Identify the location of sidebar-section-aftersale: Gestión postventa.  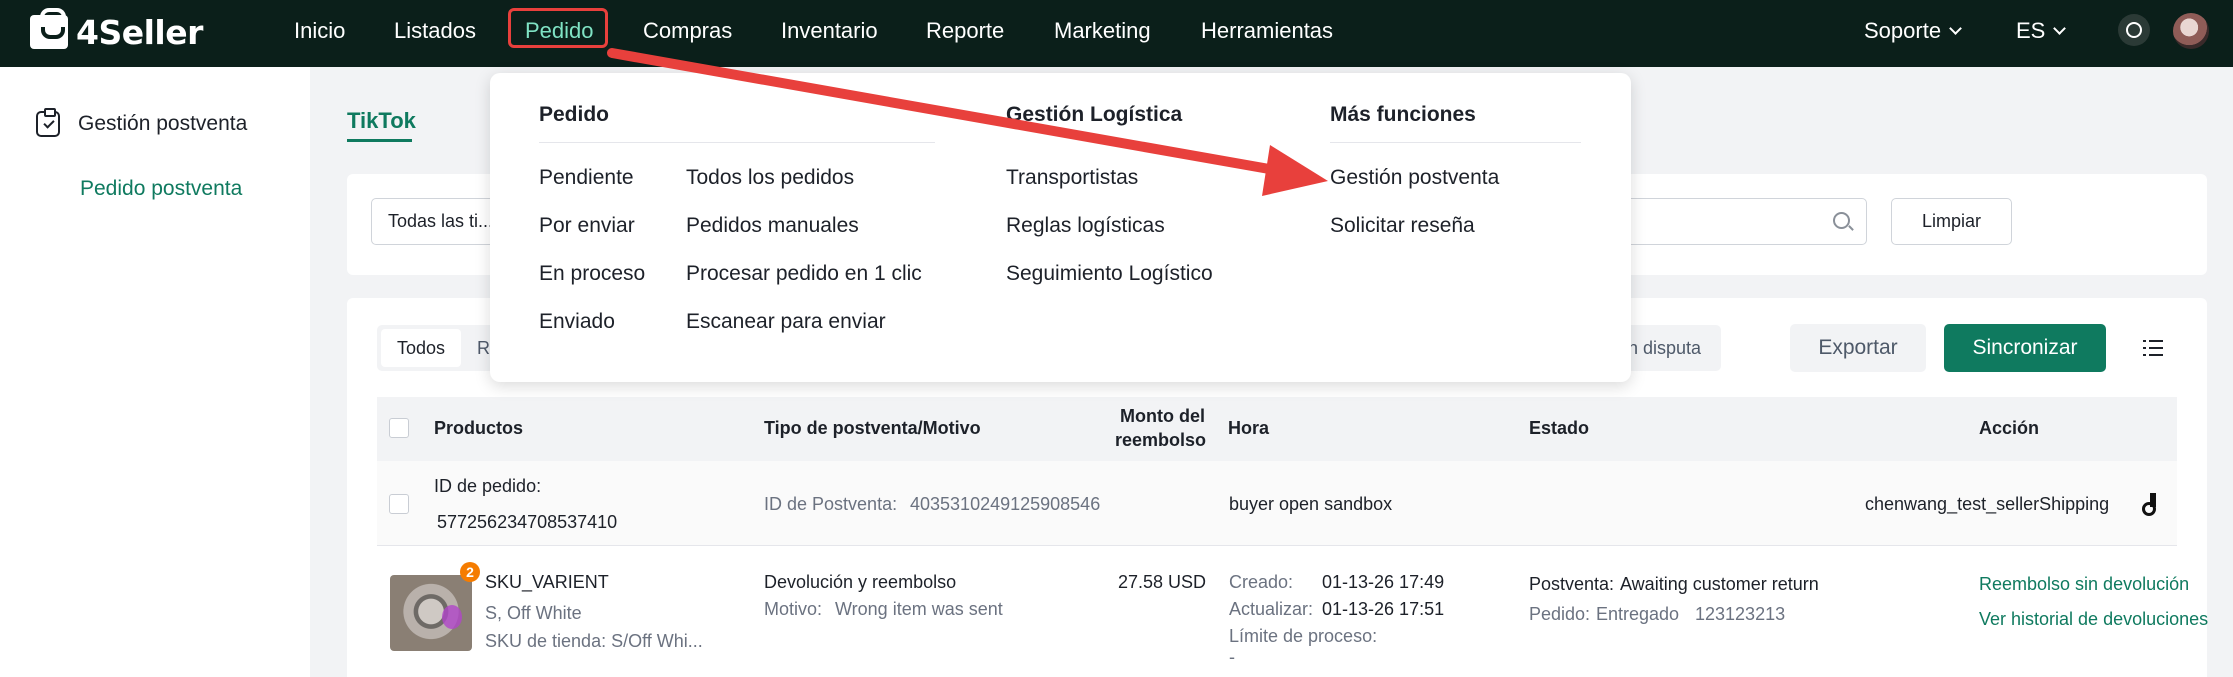
(142, 122).